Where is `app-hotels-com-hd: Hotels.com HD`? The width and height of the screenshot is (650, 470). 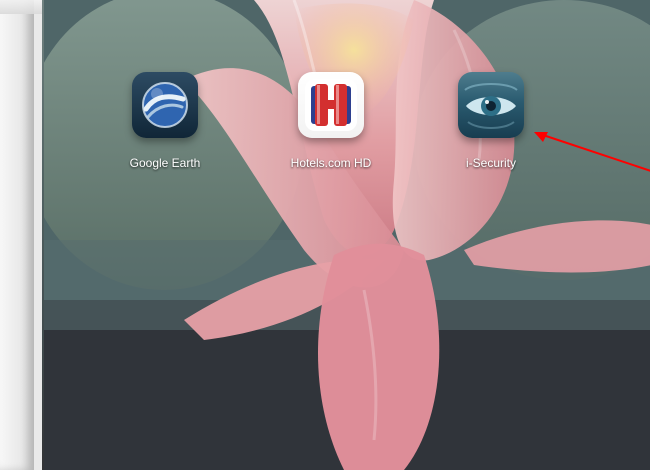 app-hotels-com-hd: Hotels.com HD is located at coordinates (331, 137).